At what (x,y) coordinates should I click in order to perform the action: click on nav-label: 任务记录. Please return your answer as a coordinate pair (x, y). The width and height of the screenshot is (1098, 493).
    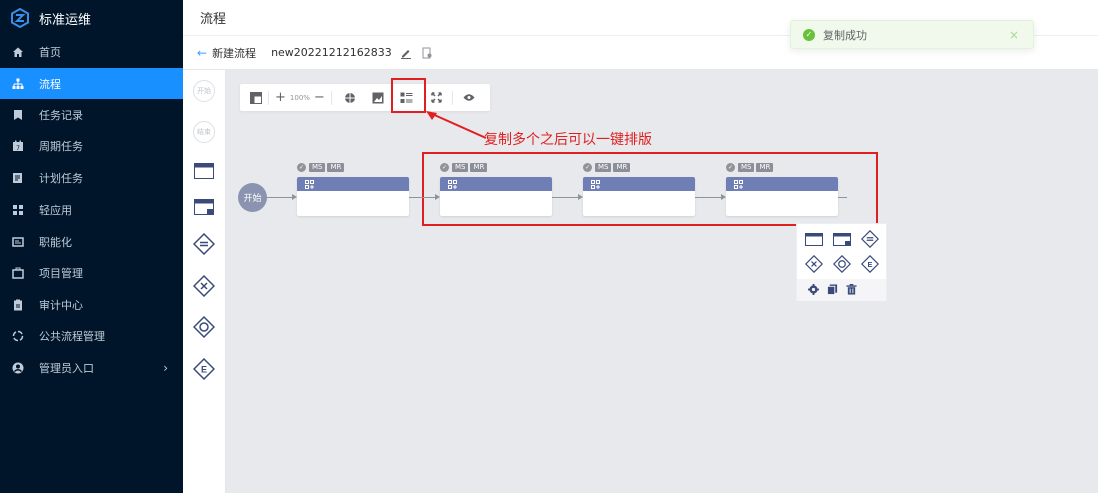
    Looking at the image, I should click on (61, 115).